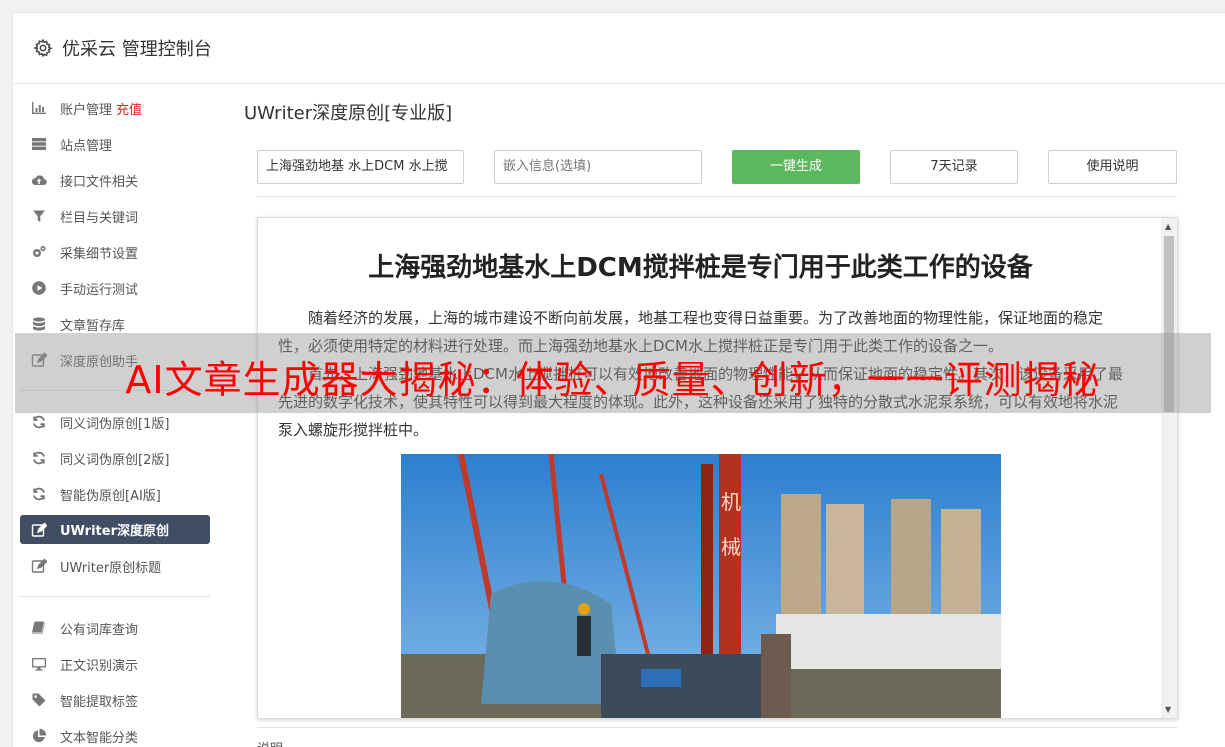 The width and height of the screenshot is (1225, 747). I want to click on top-bar: 优采云 管理控制台, so click(619, 48).